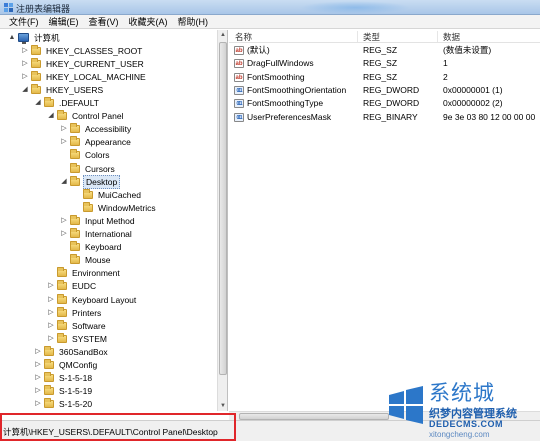  I want to click on tree-node: MuiCached, so click(108, 194).